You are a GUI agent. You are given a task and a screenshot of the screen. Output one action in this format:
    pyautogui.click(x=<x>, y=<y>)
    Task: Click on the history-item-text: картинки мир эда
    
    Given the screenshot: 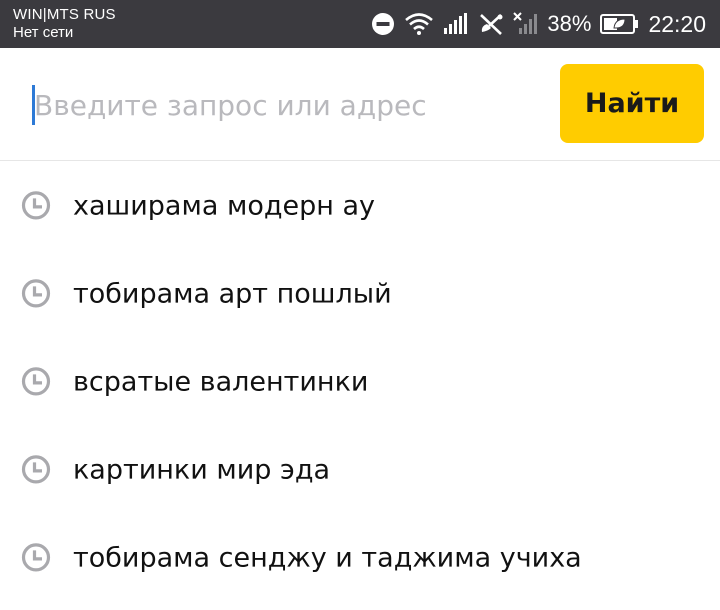 What is the action you would take?
    pyautogui.click(x=202, y=470)
    